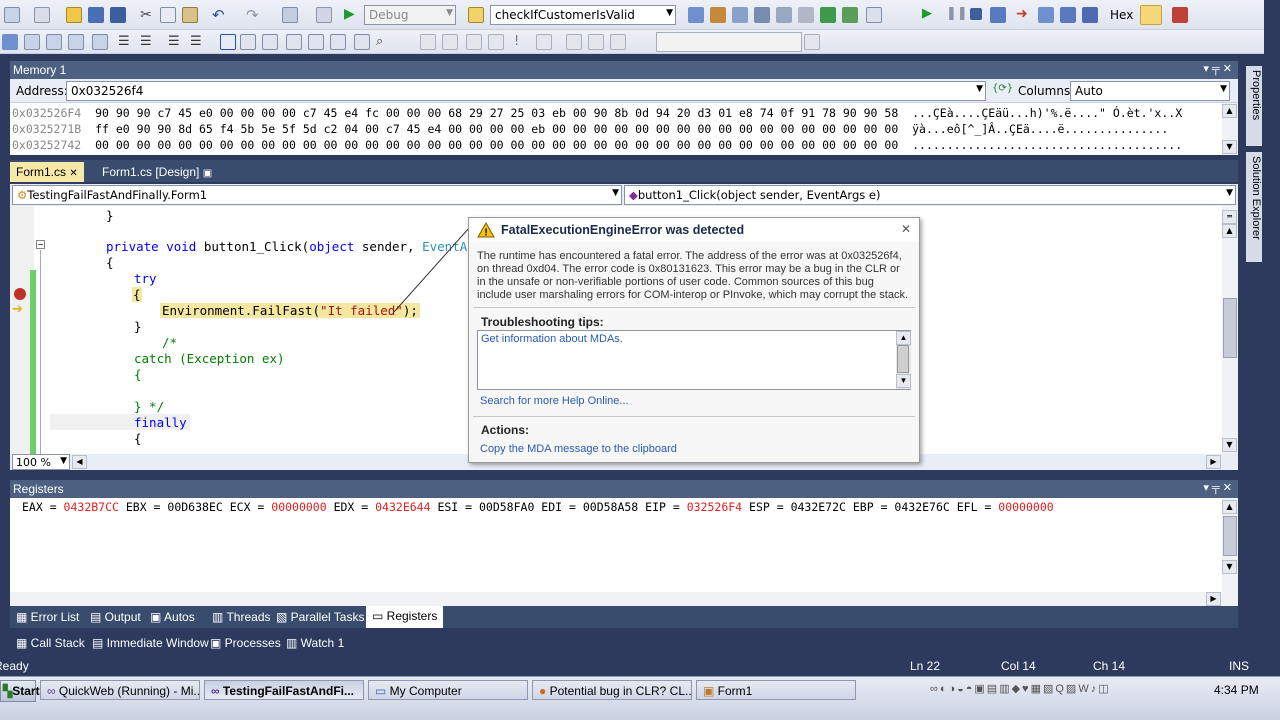 The height and width of the screenshot is (720, 1280). I want to click on comment-icon: ☰, so click(176, 42).